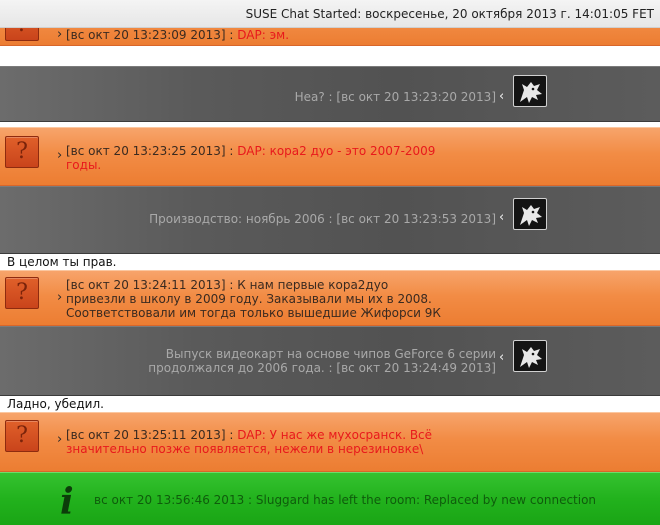  I want to click on message-text: [вс окт 20 13:23:09 2013] : DAP: эм., so click(178, 35).